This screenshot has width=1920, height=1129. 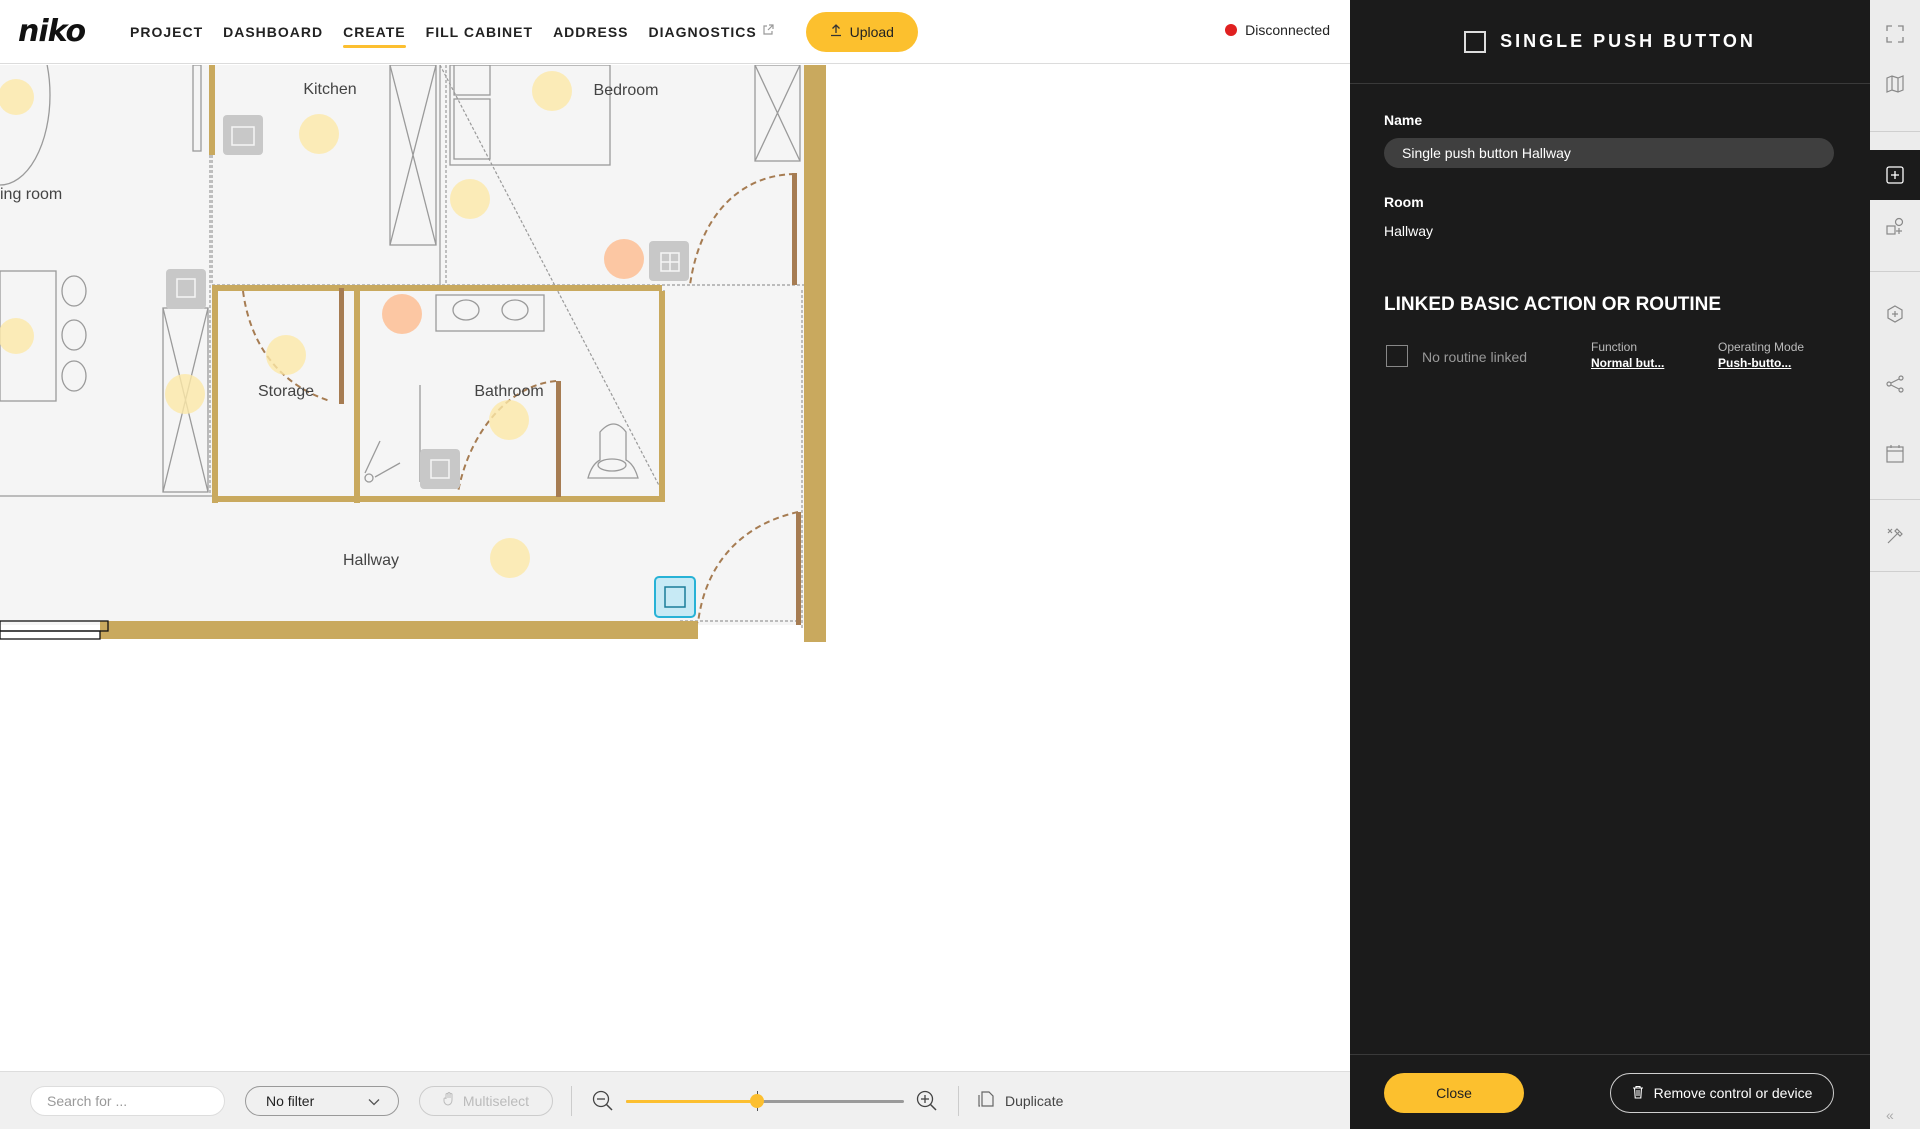 I want to click on collapse-panel-icon: «, so click(x=1890, y=1115).